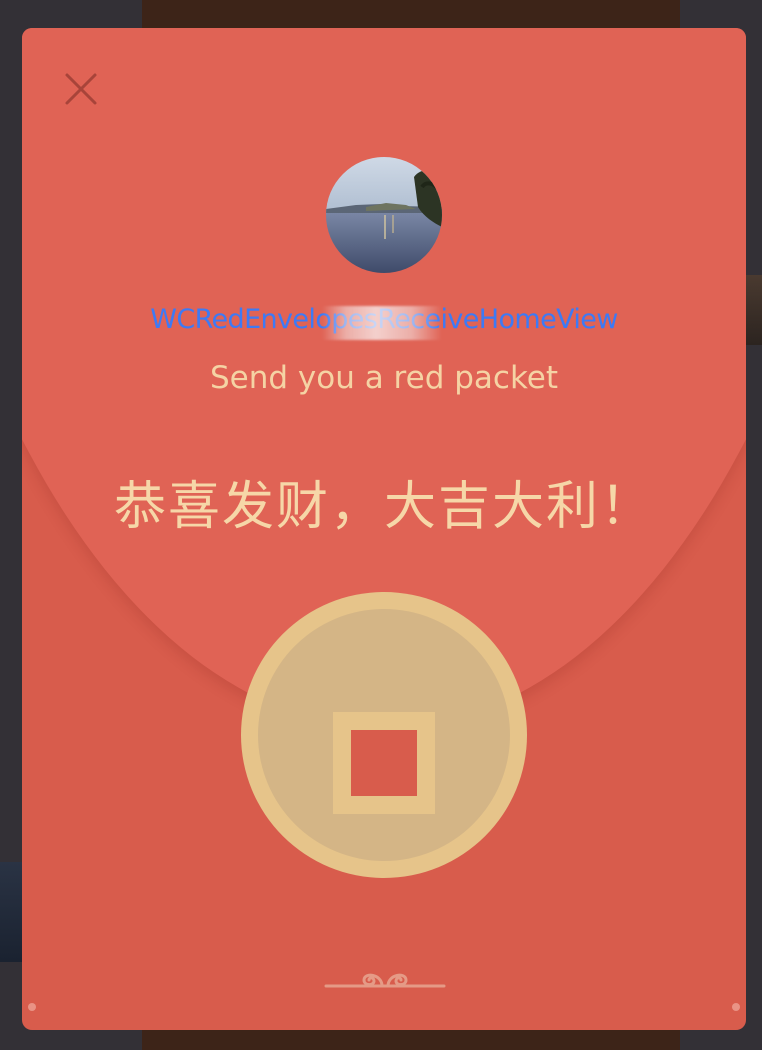 This screenshot has height=1050, width=762. I want to click on open-coin-button, so click(384, 735).